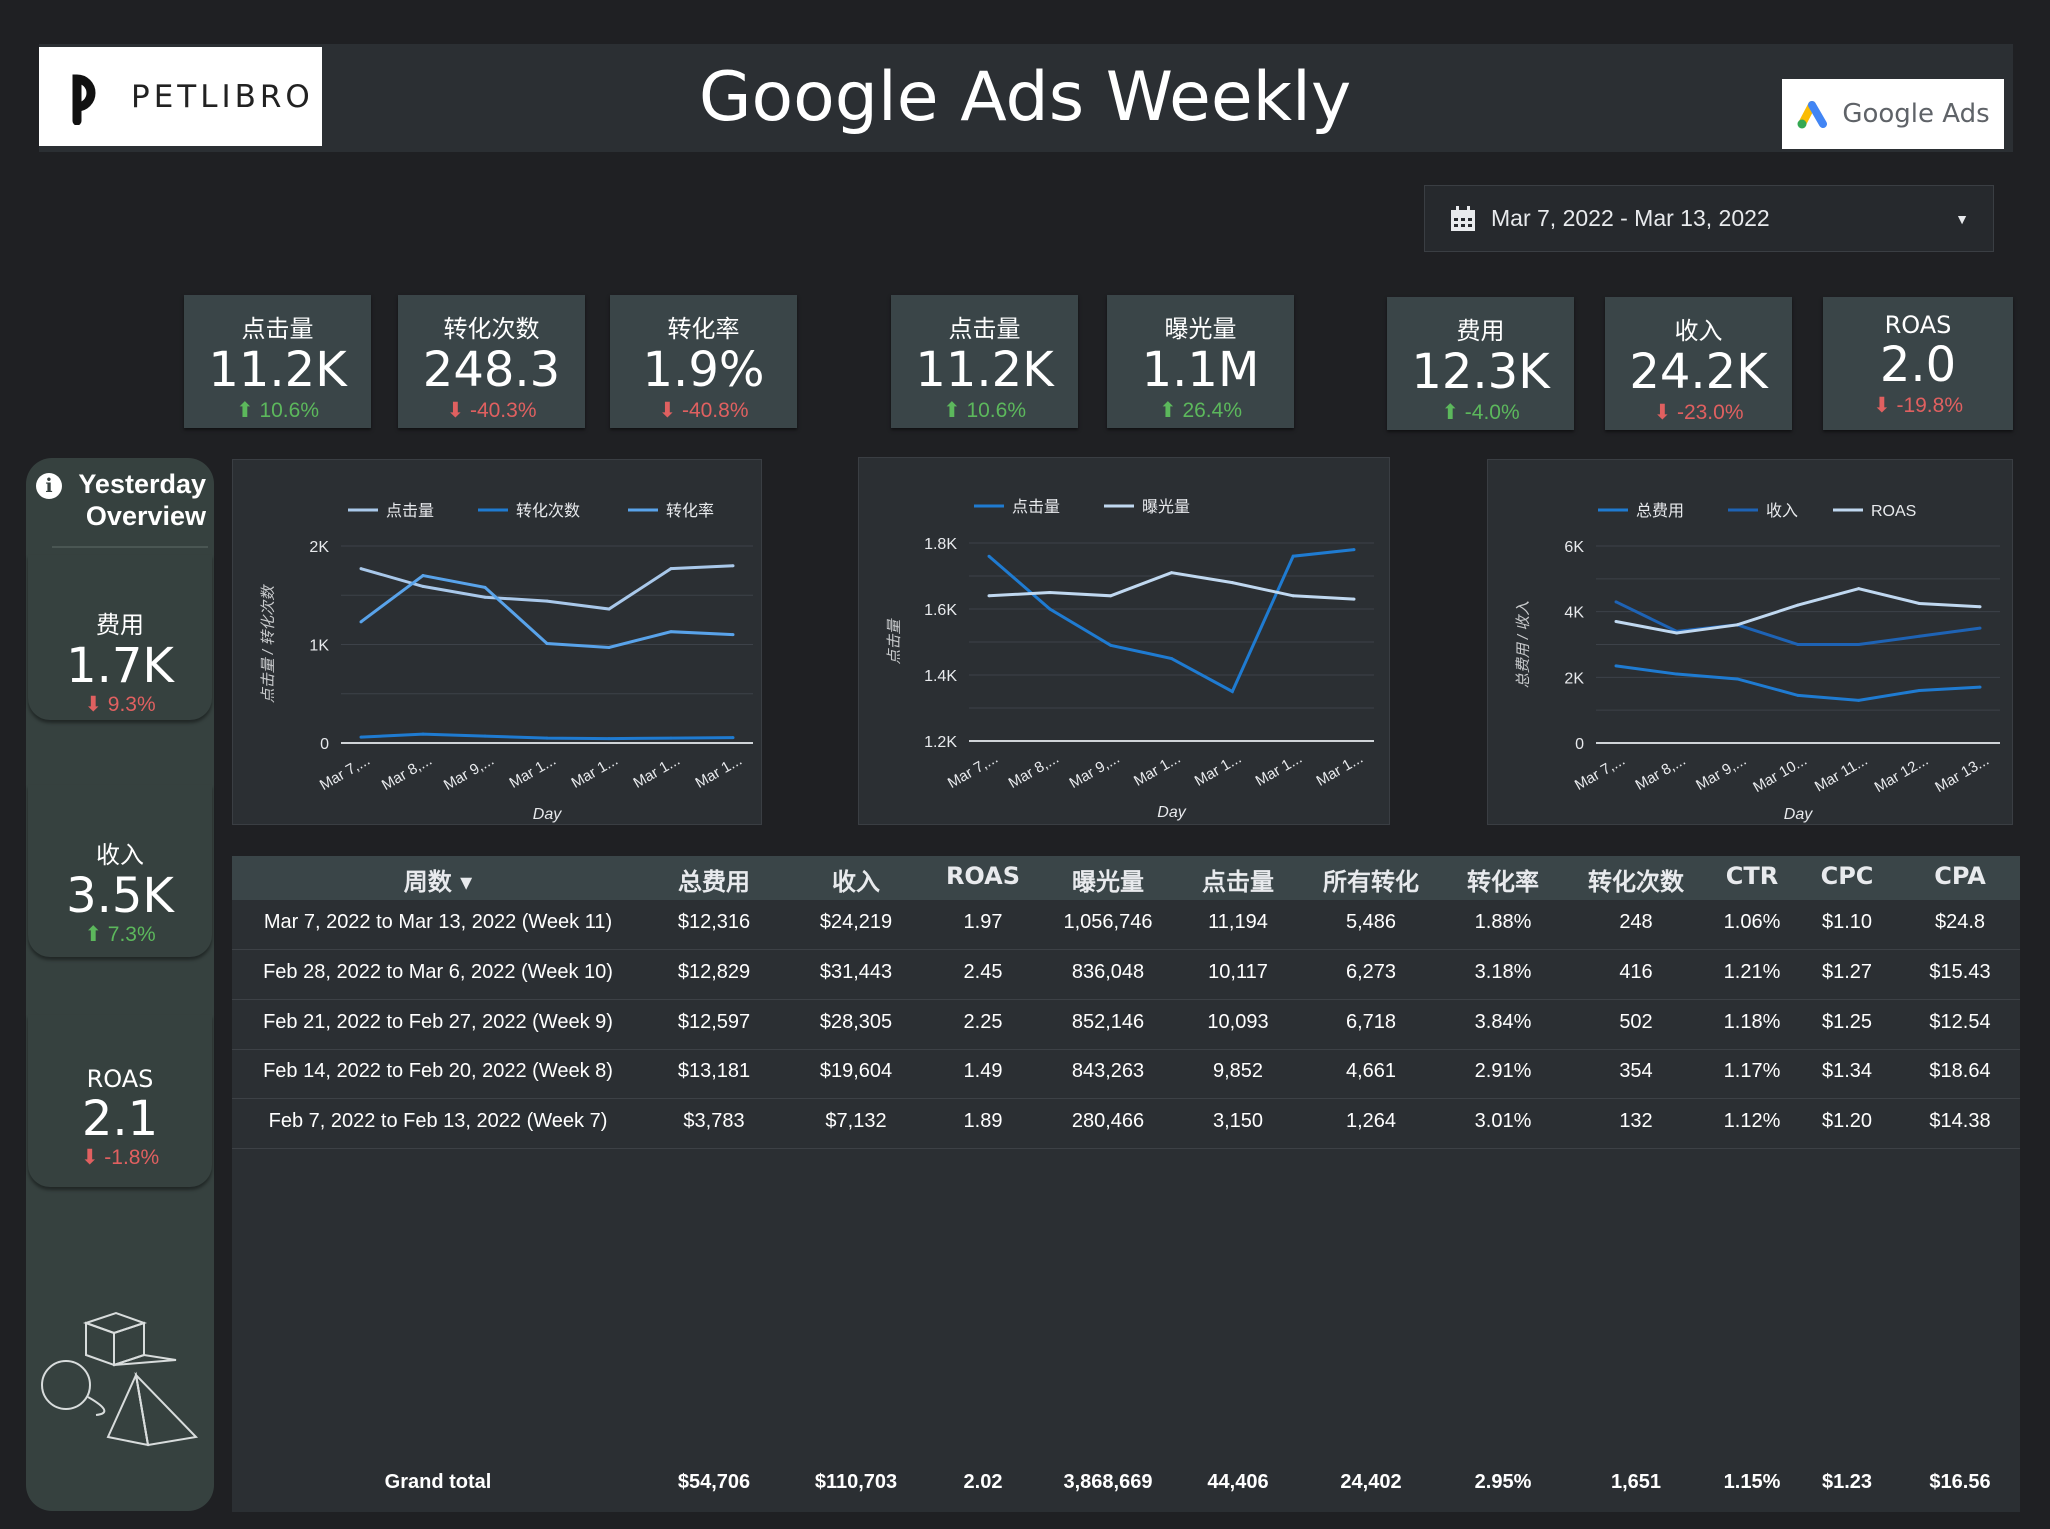  What do you see at coordinates (1238, 879) in the screenshot?
I see `column-header: 点击量` at bounding box center [1238, 879].